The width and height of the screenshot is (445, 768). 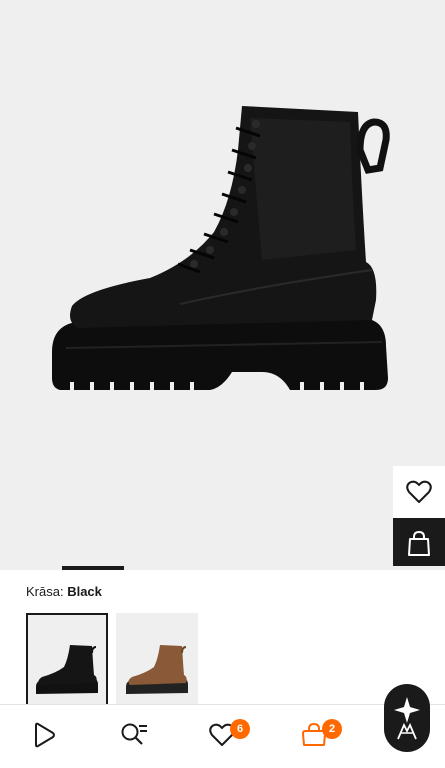 I want to click on add-to-wishlist-button, so click(x=419, y=492).